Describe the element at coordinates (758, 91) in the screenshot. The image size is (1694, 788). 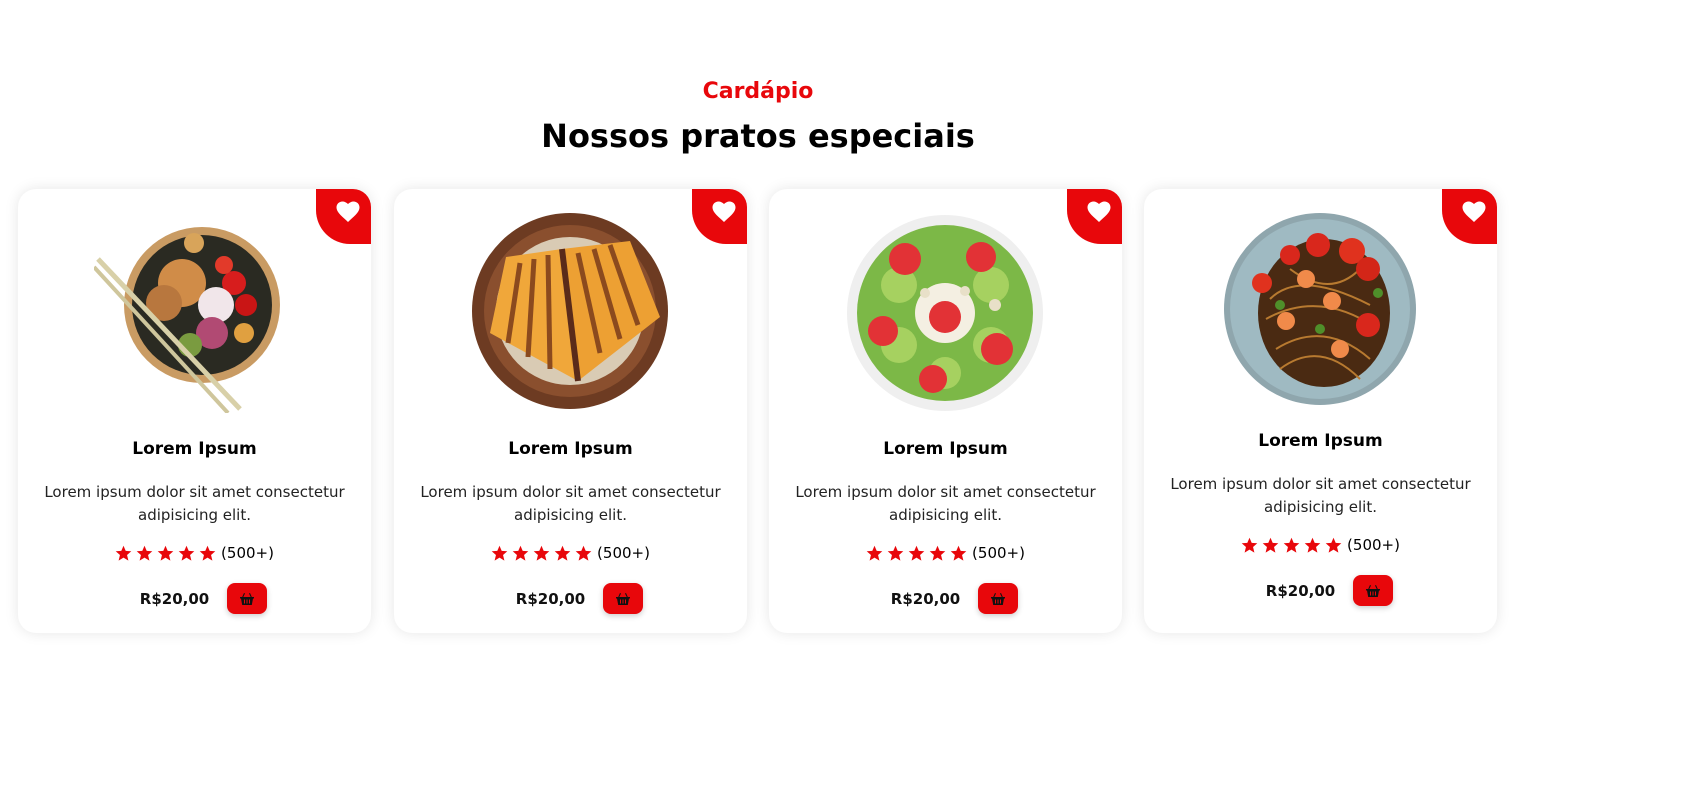
I see `section-subtitle: Cardápio` at that location.